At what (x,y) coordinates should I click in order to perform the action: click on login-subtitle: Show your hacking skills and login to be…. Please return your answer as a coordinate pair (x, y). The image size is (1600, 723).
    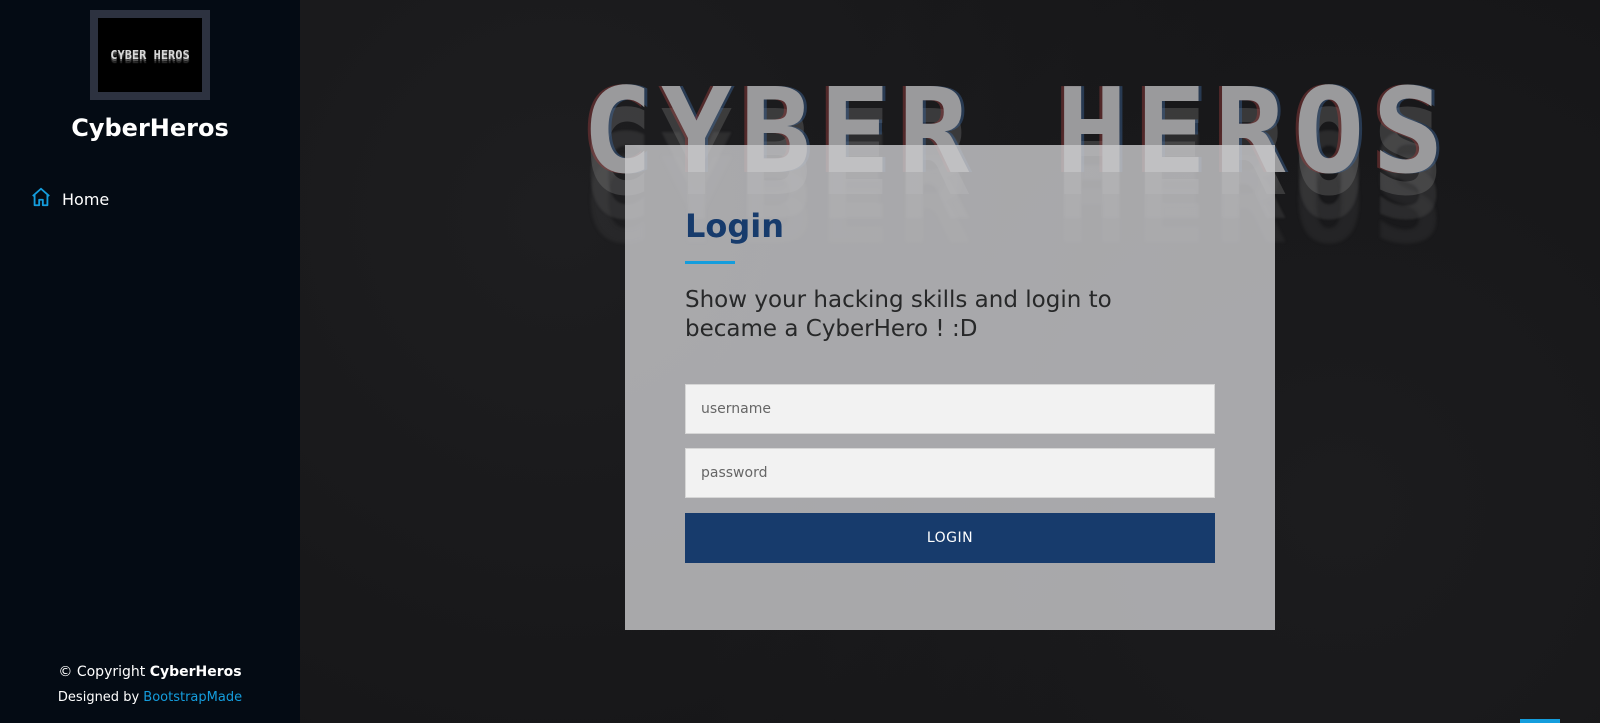
    Looking at the image, I should click on (898, 314).